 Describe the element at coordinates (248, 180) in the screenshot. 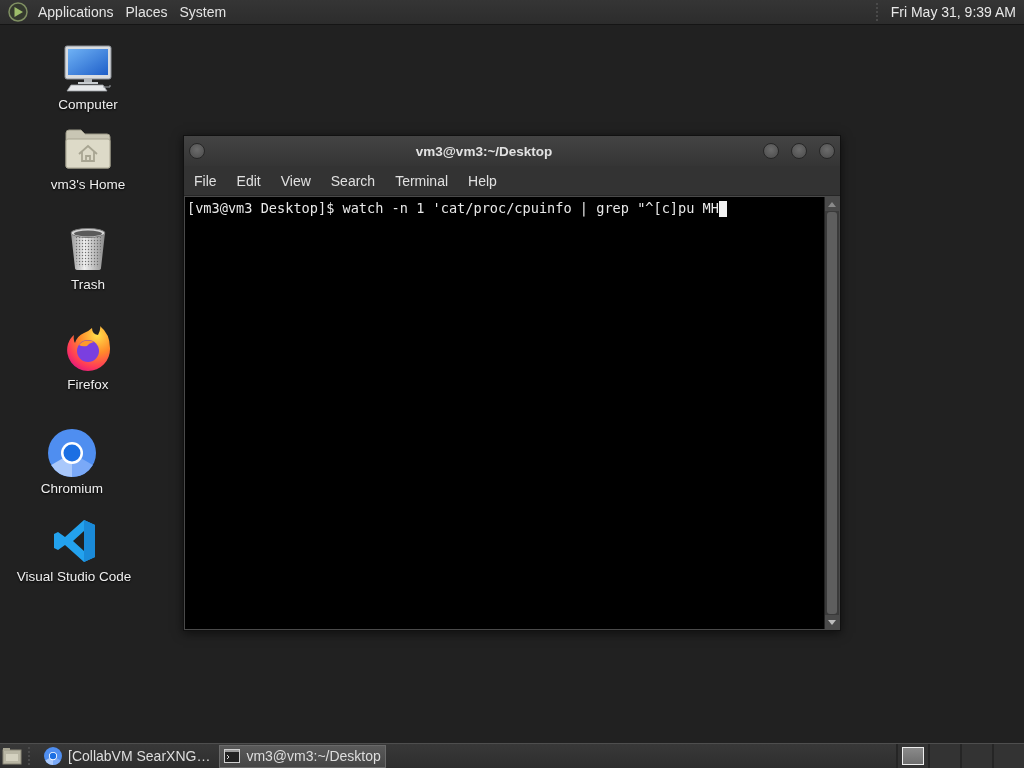

I see `menu-item: Edit` at that location.